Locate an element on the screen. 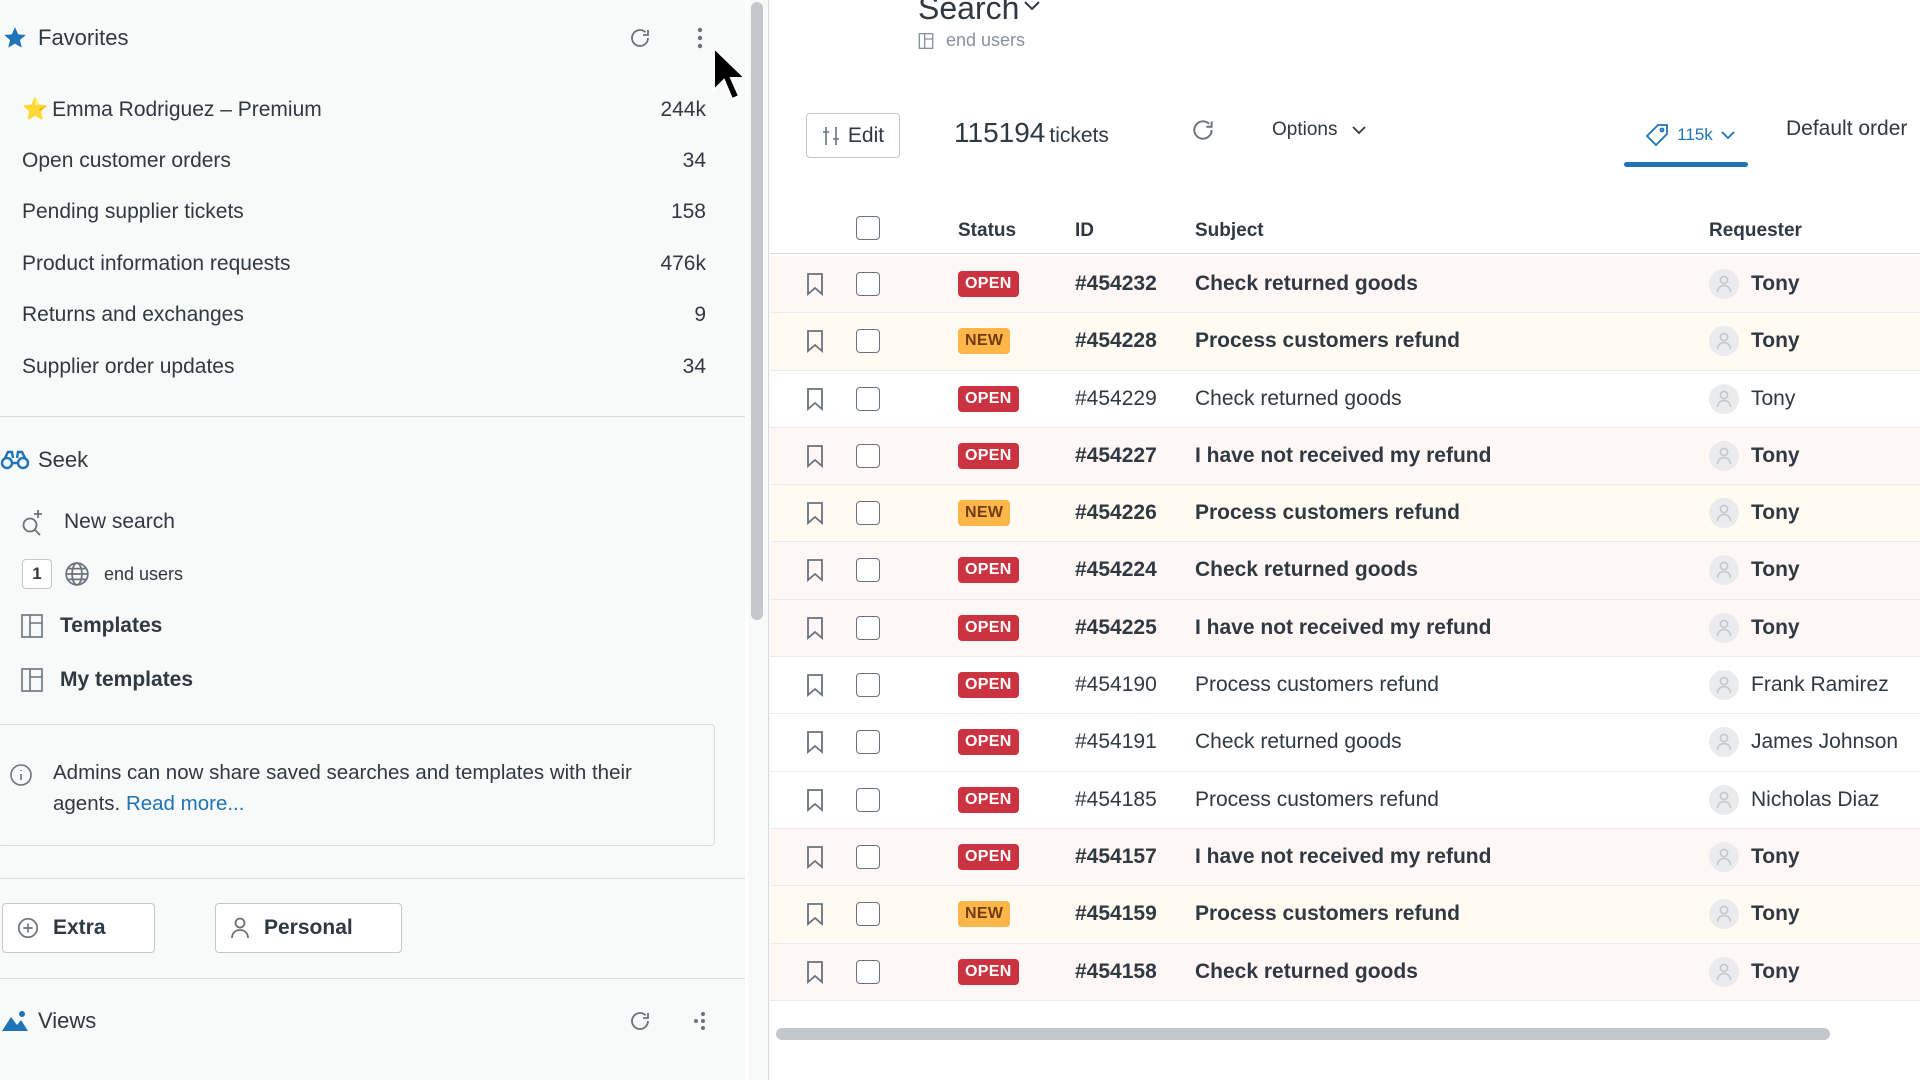 This screenshot has width=1920, height=1080. sidebar-scrollbar is located at coordinates (759, 540).